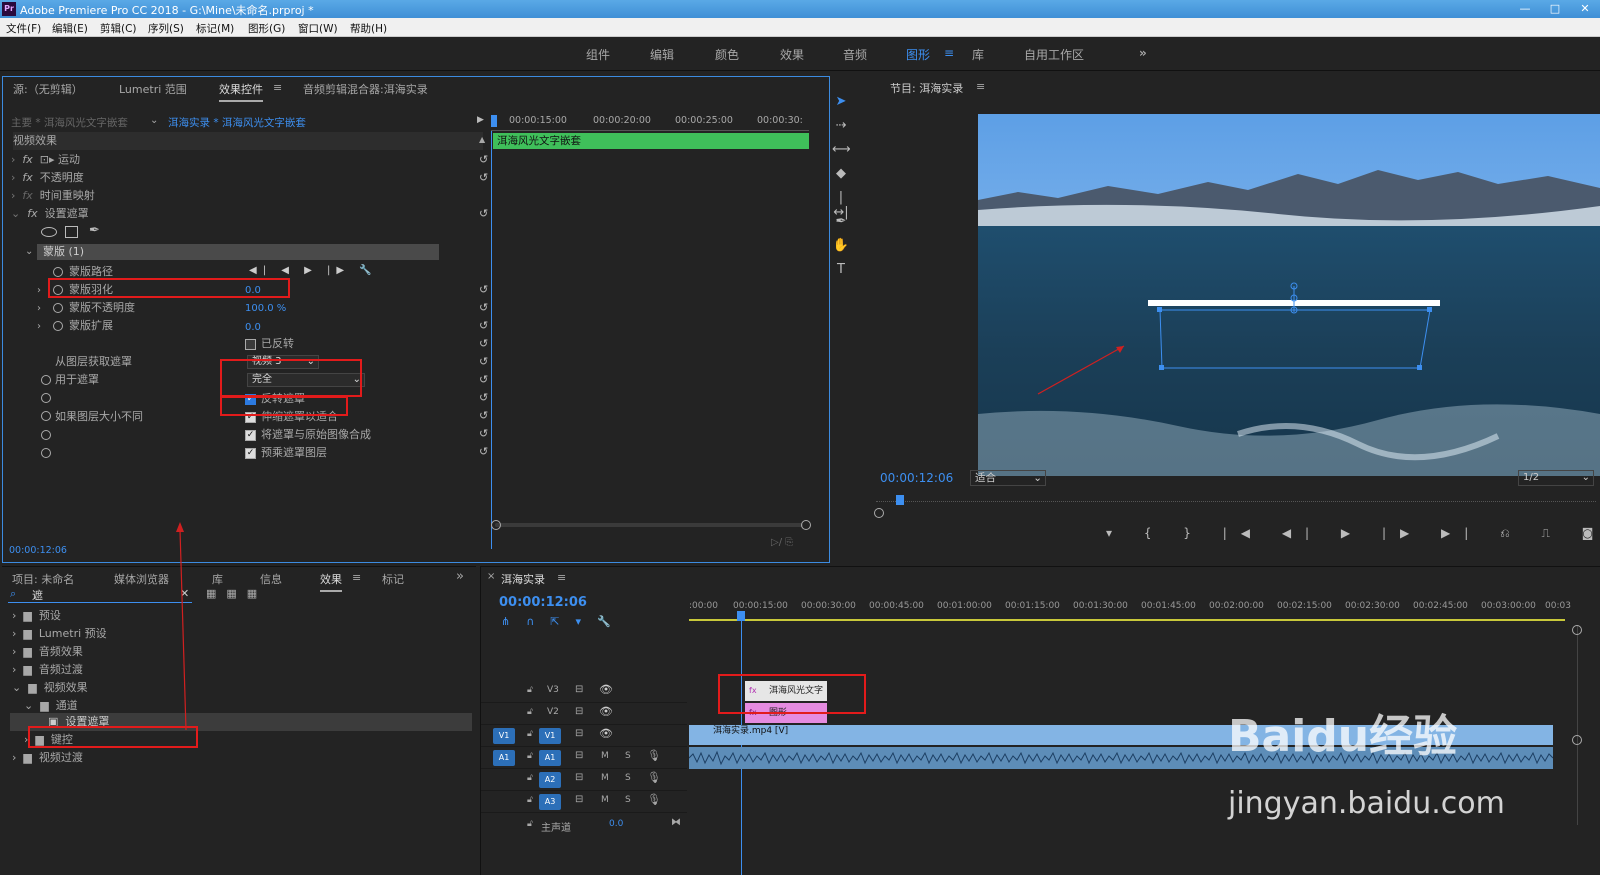 The width and height of the screenshot is (1600, 875). Describe the element at coordinates (504, 758) in the screenshot. I see `source-patch-a1: A1` at that location.